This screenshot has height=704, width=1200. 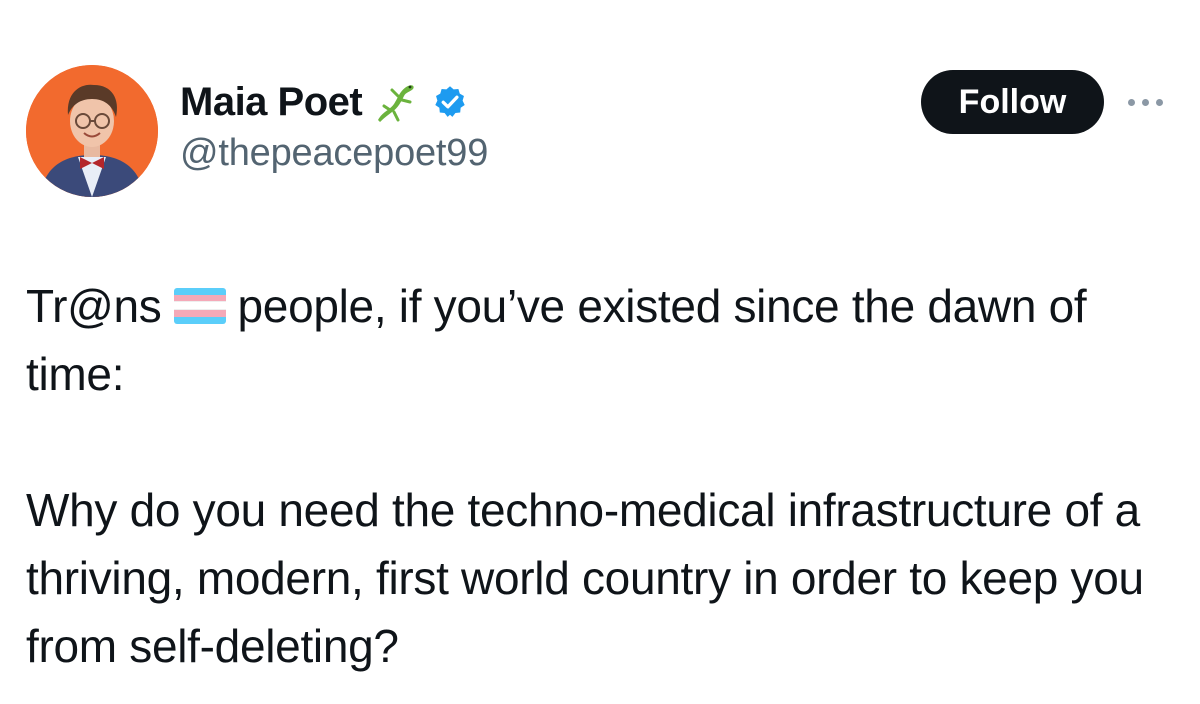 What do you see at coordinates (271, 102) in the screenshot?
I see `display-name: Maia Poet` at bounding box center [271, 102].